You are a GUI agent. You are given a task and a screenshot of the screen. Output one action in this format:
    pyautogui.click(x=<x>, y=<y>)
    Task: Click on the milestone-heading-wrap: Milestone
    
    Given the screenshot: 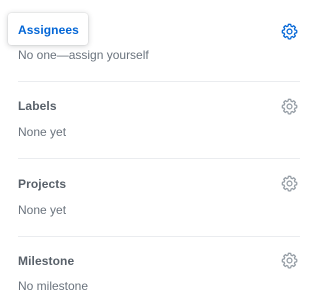 What is the action you would take?
    pyautogui.click(x=46, y=261)
    